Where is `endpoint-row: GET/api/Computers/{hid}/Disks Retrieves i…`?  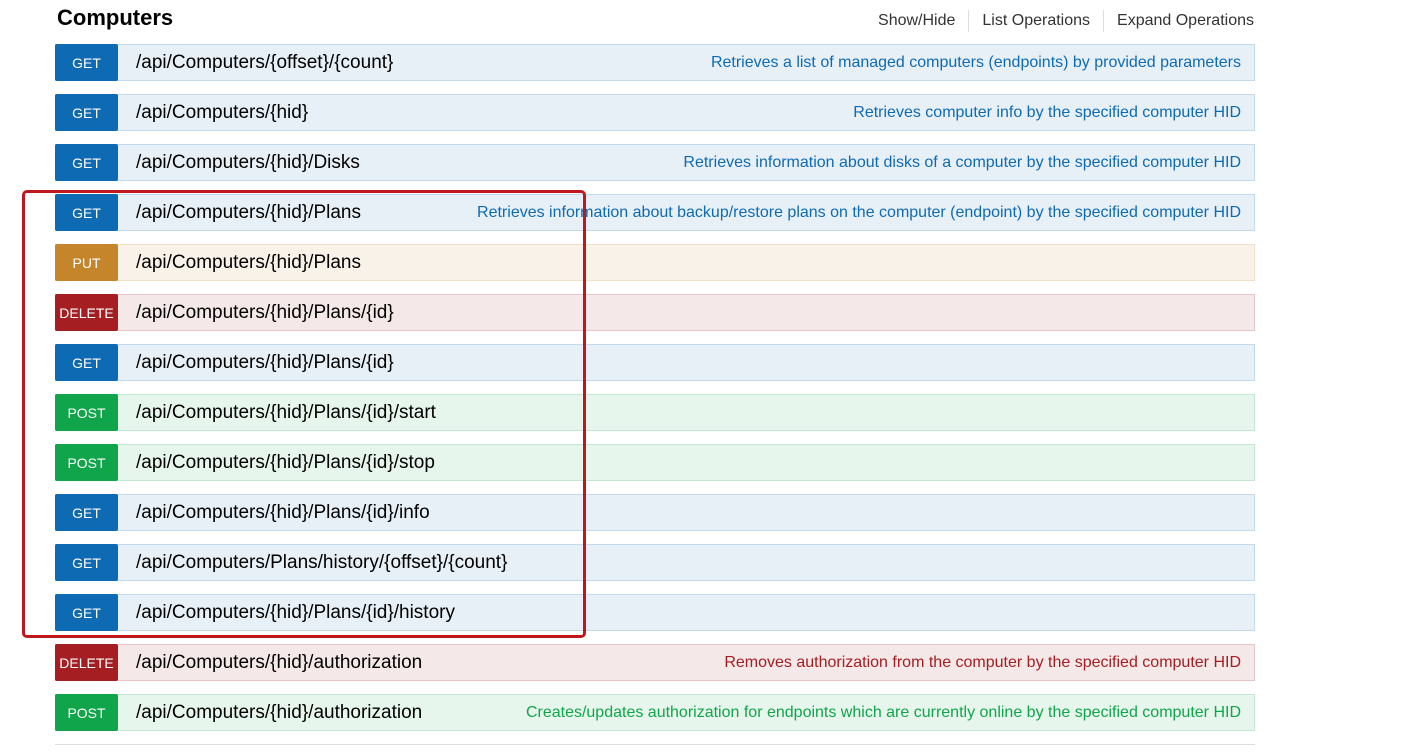
endpoint-row: GET/api/Computers/{hid}/Disks Retrieves i… is located at coordinates (655, 162).